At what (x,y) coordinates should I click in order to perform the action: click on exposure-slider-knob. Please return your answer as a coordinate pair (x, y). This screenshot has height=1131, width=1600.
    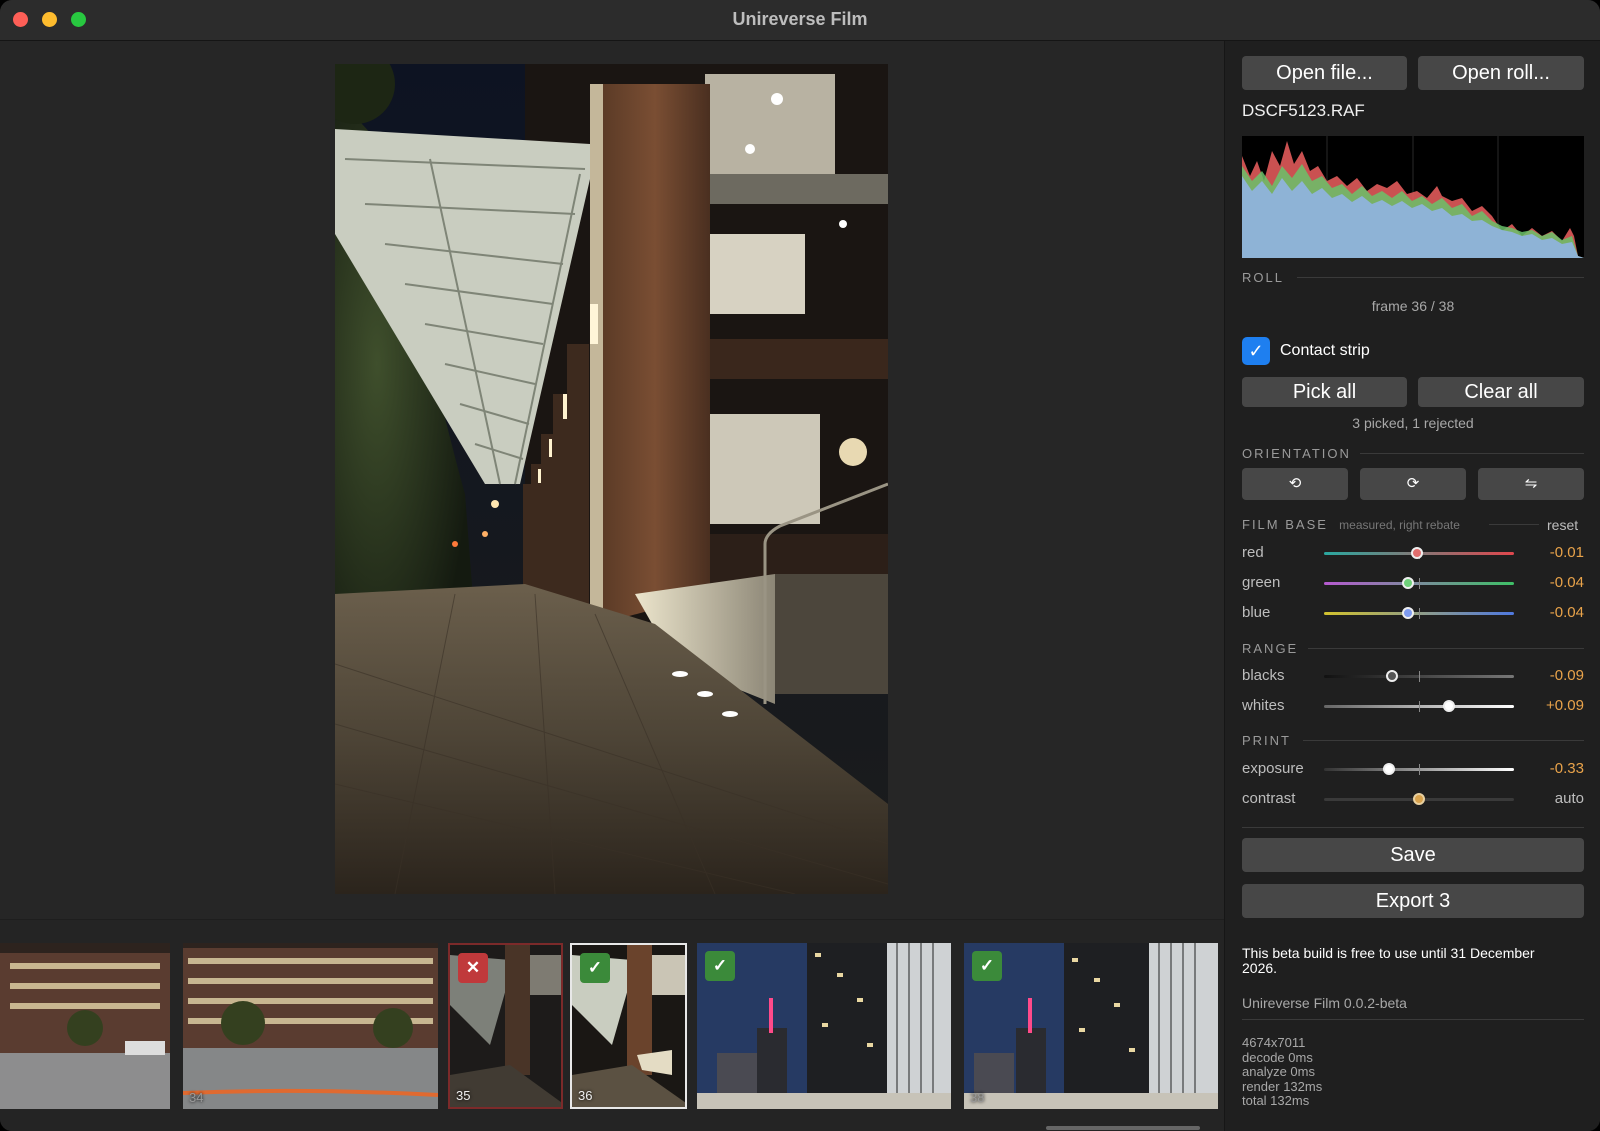
    Looking at the image, I should click on (1389, 769).